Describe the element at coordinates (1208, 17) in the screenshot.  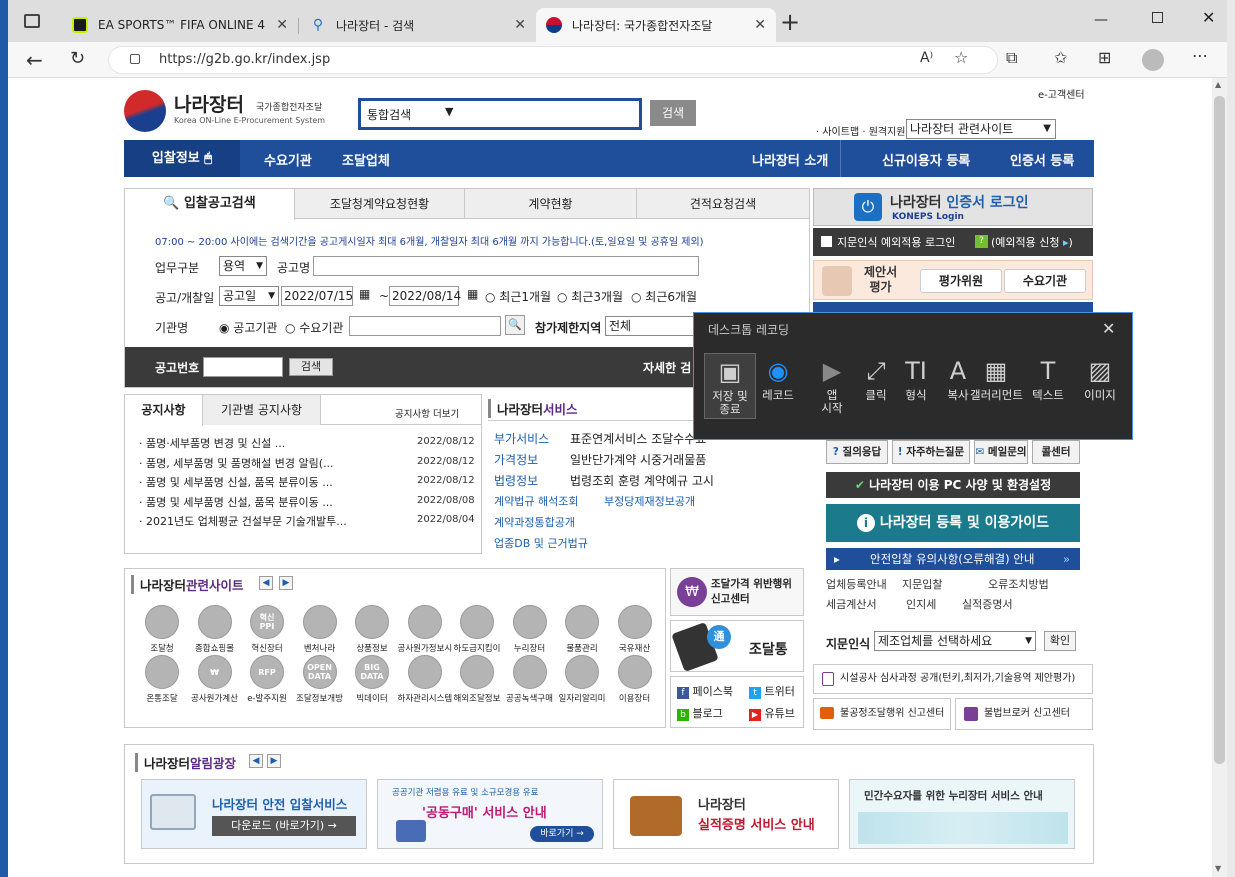
I see `close-window-button: ✕` at that location.